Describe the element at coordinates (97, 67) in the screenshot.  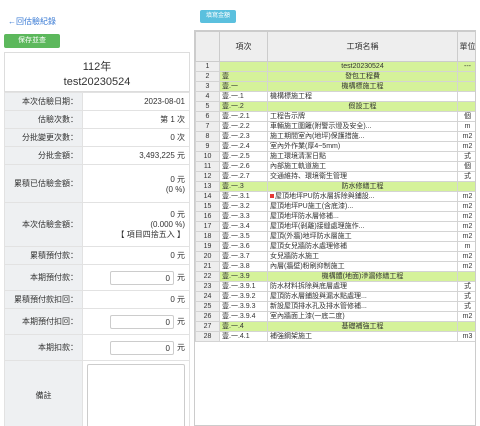
I see `project-year: 112年` at that location.